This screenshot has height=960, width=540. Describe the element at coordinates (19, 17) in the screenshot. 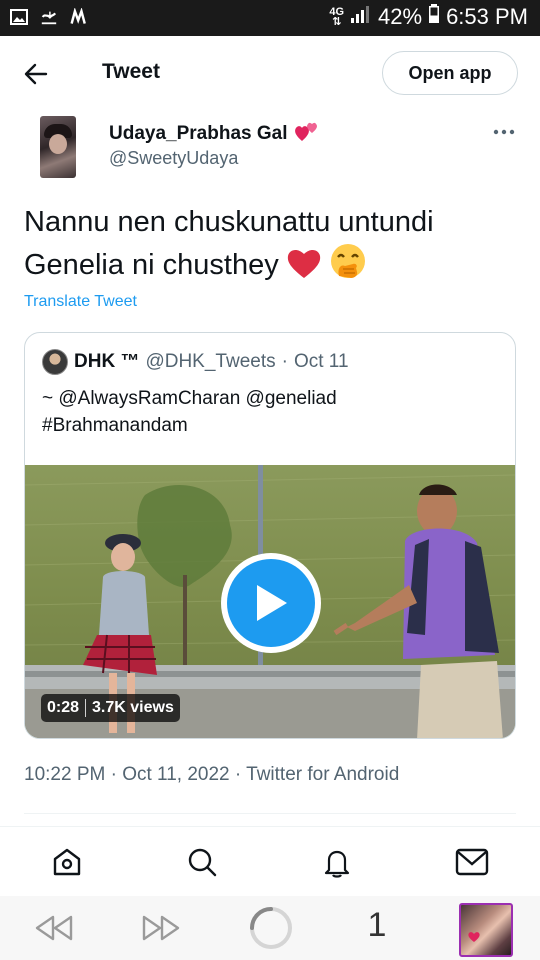

I see `gallery-notification-icon` at that location.